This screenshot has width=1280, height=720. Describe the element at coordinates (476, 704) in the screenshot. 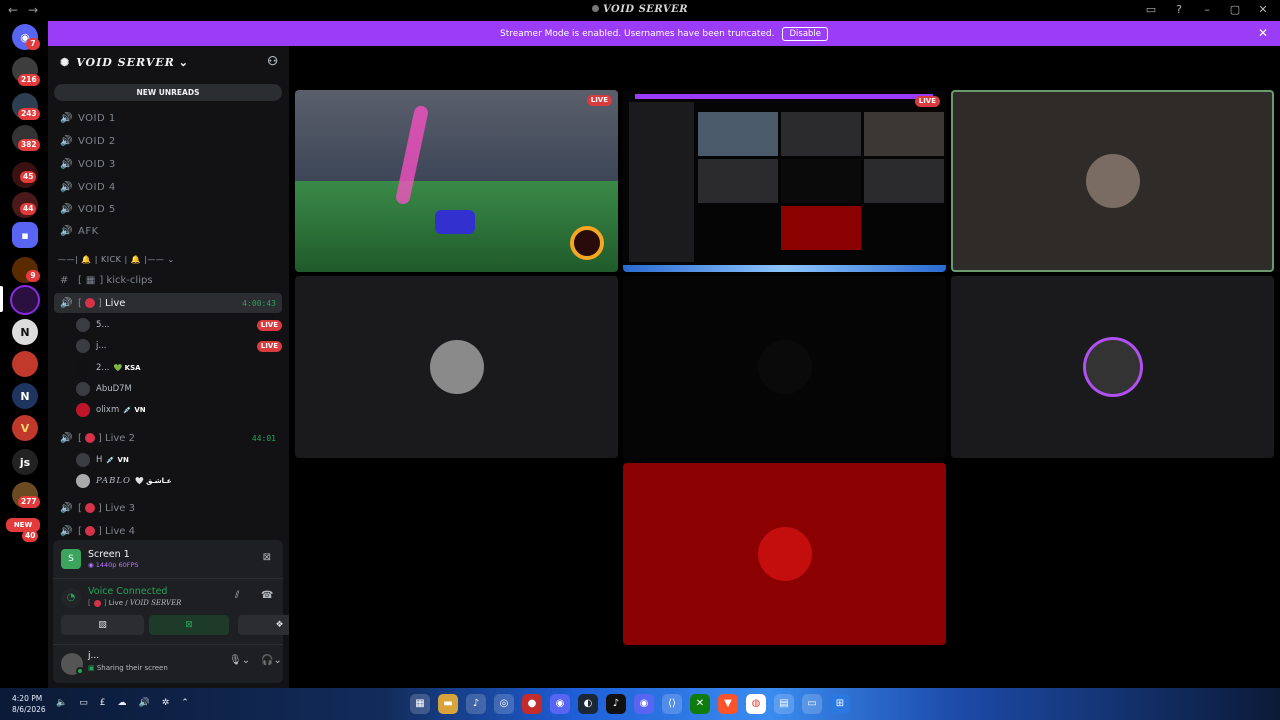

I see `music-icon: ♪` at that location.